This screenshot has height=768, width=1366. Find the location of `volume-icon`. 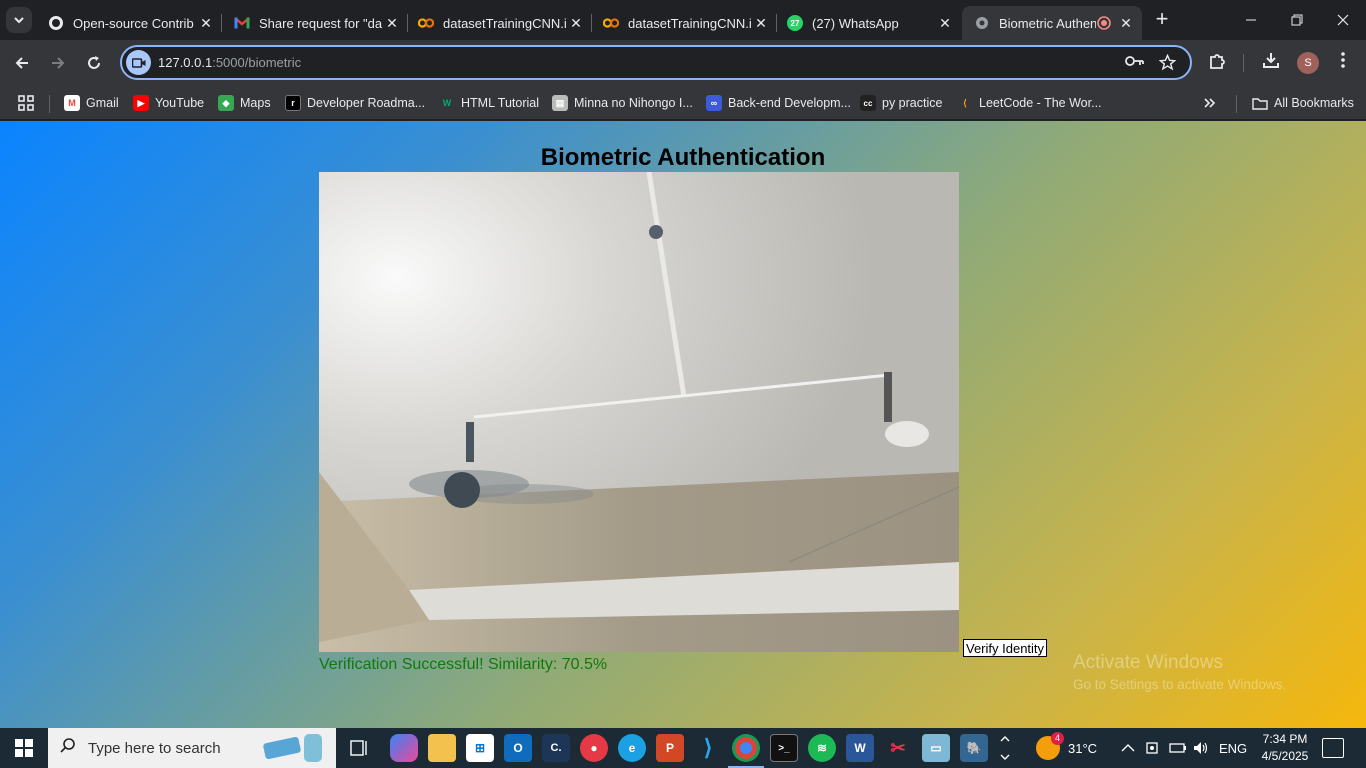

volume-icon is located at coordinates (1201, 748).